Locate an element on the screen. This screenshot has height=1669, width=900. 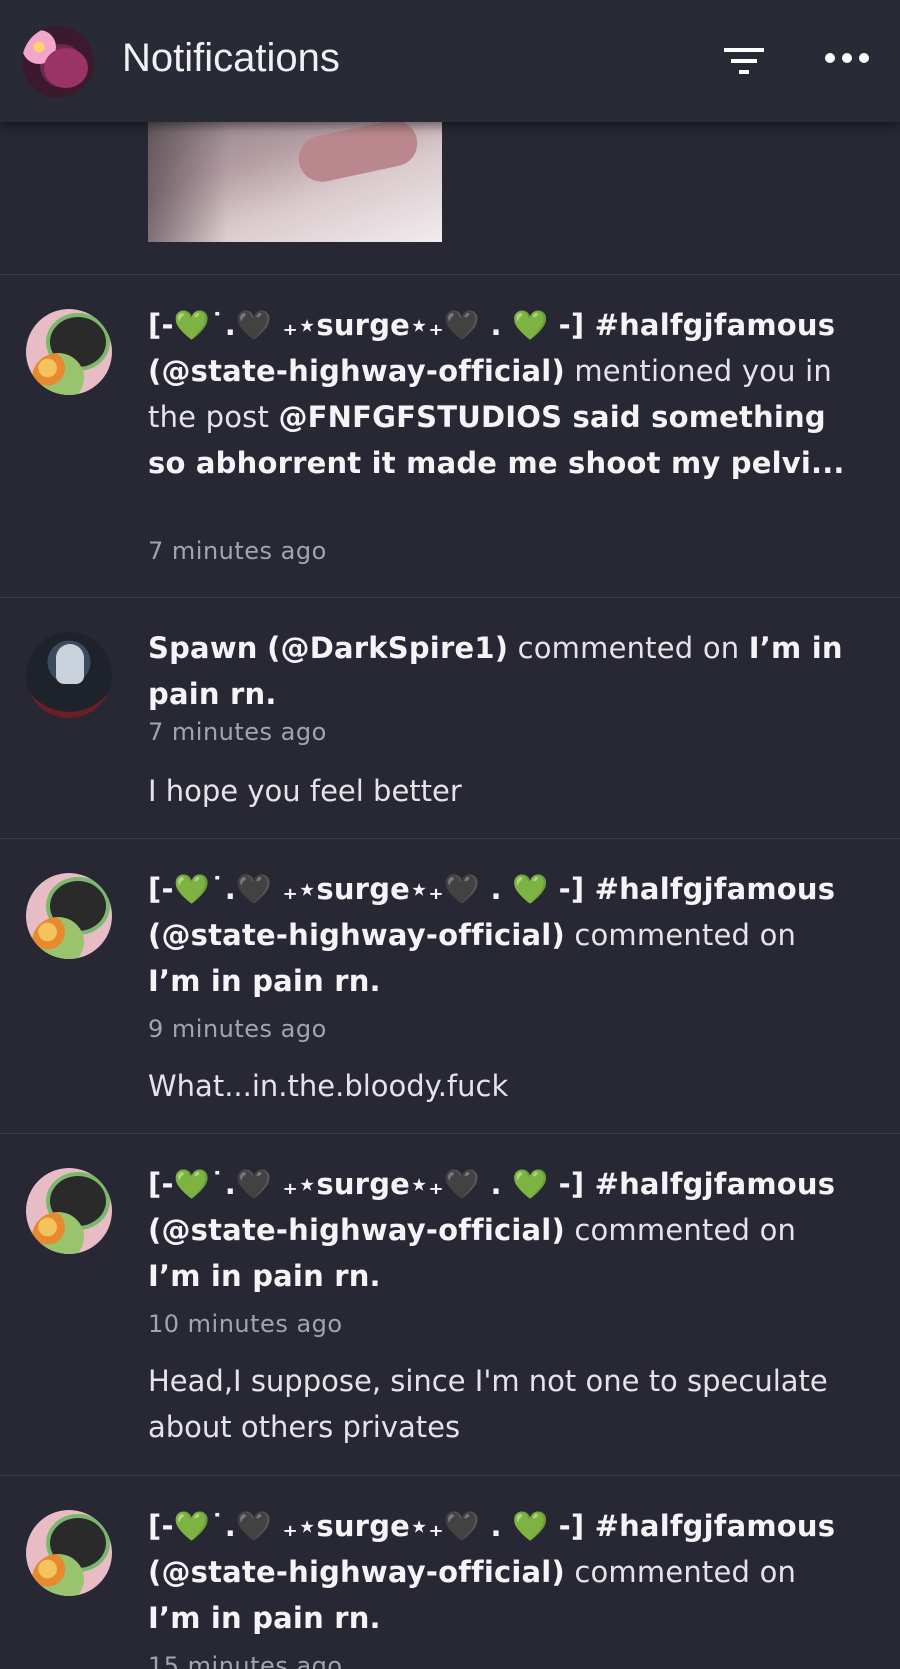
more-icon is located at coordinates (847, 58).